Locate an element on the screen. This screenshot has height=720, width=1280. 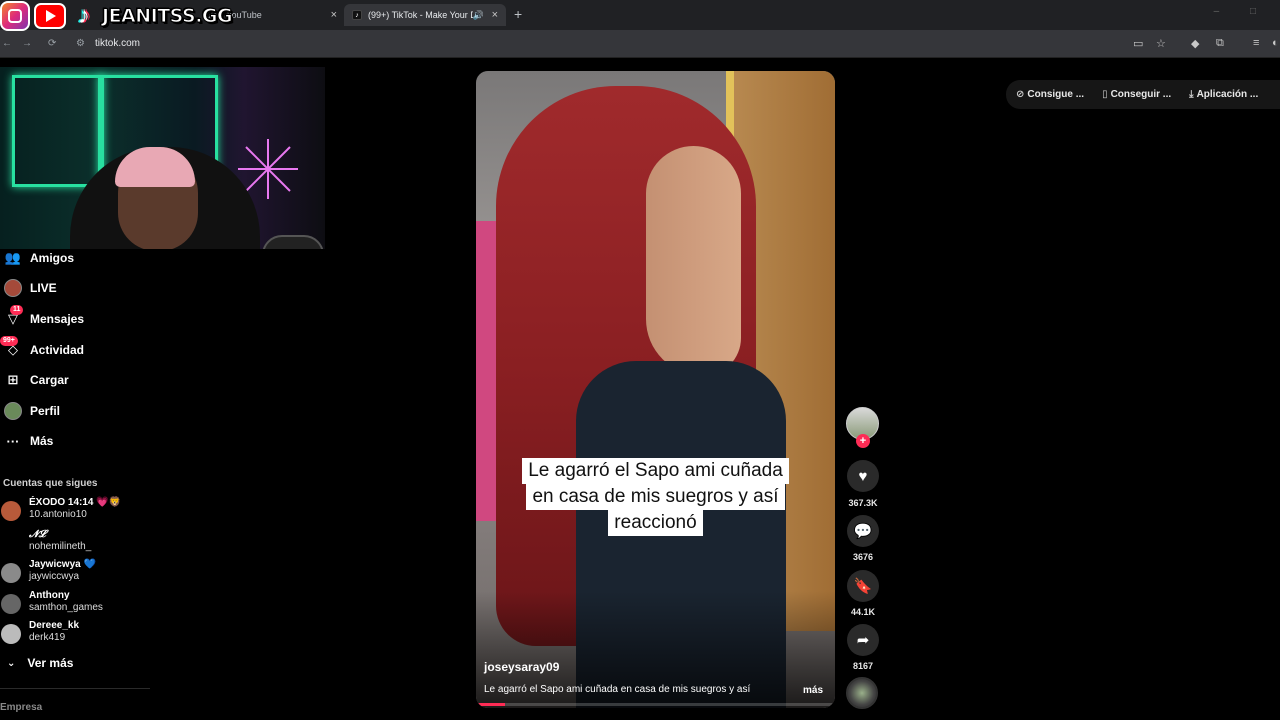
video-author-username: joseysaray09 is located at coordinates (521, 667).